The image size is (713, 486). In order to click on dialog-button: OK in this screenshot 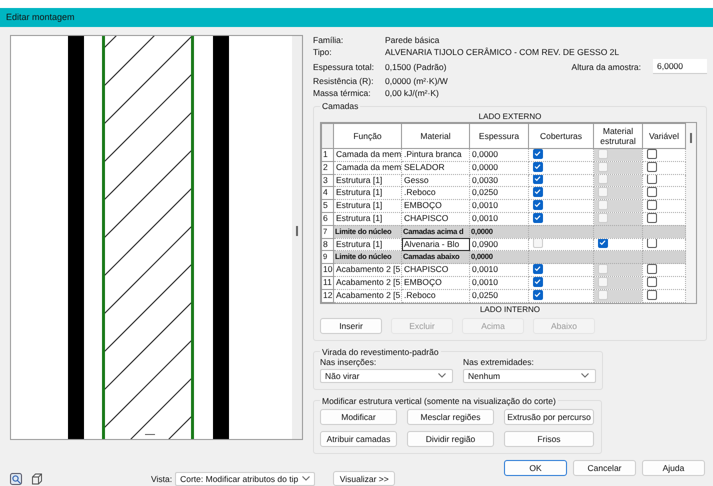, I will do `click(535, 468)`.